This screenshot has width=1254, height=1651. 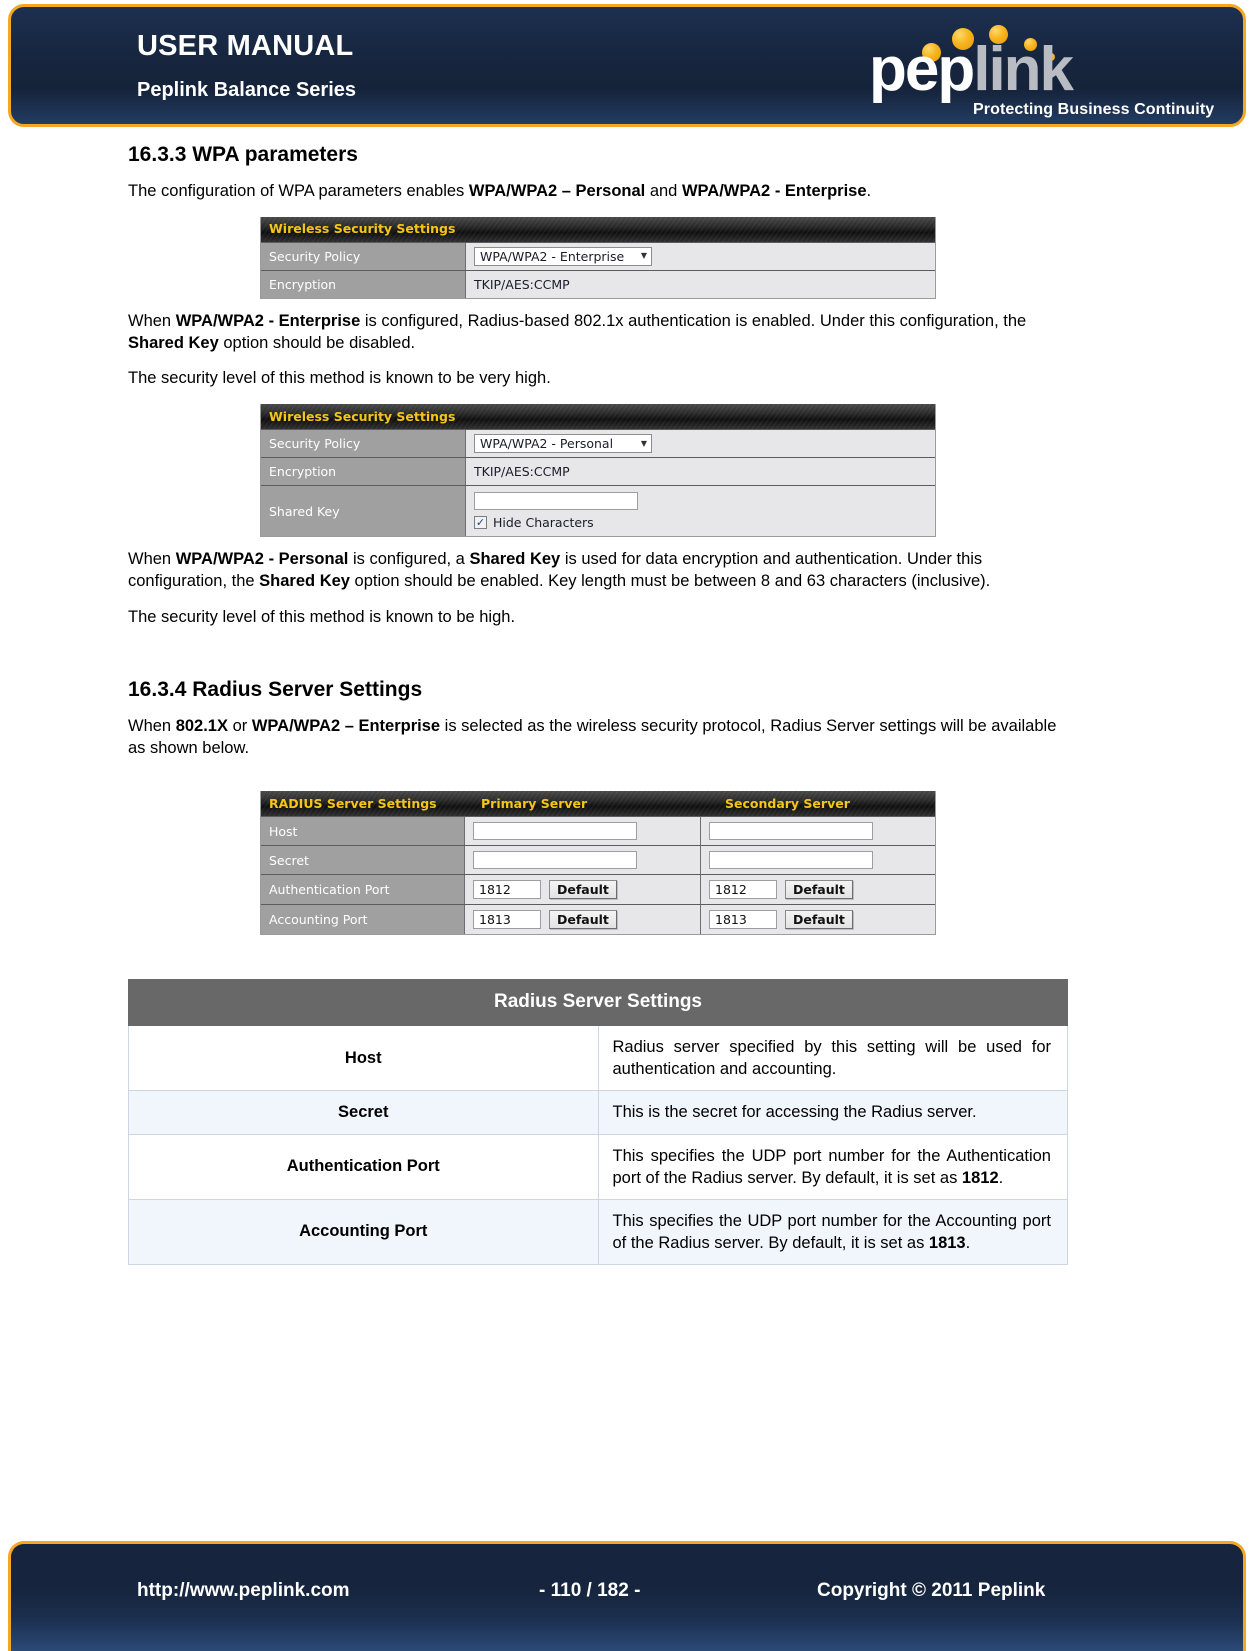 I want to click on text-frag-bold: WPA/WPA2 – Personal, so click(x=557, y=191).